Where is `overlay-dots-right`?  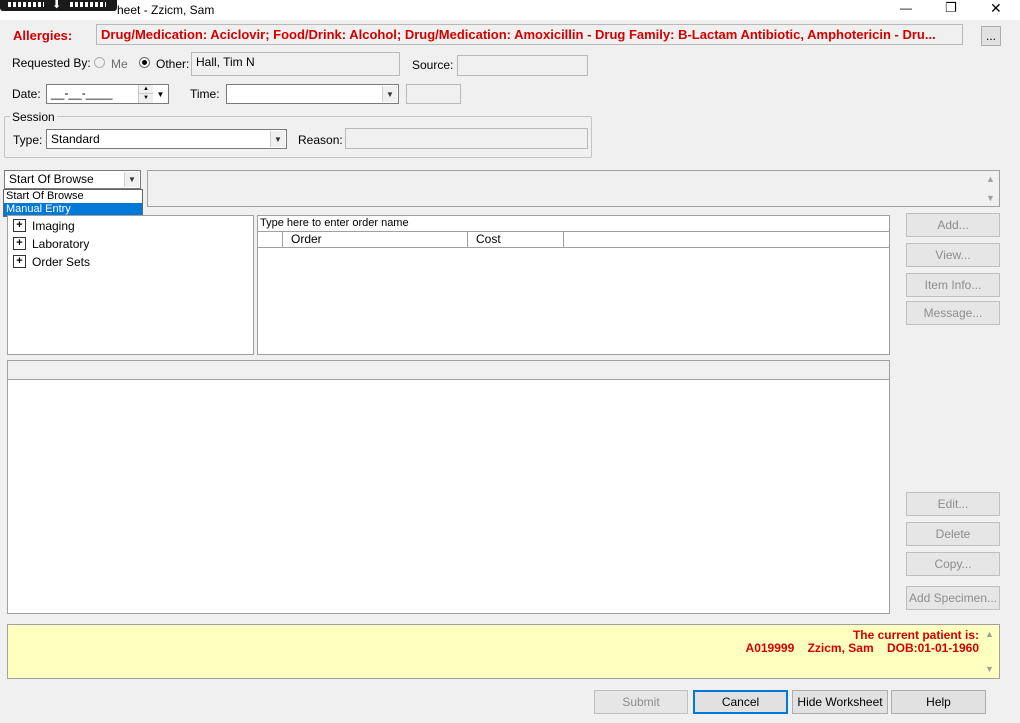 overlay-dots-right is located at coordinates (88, 4).